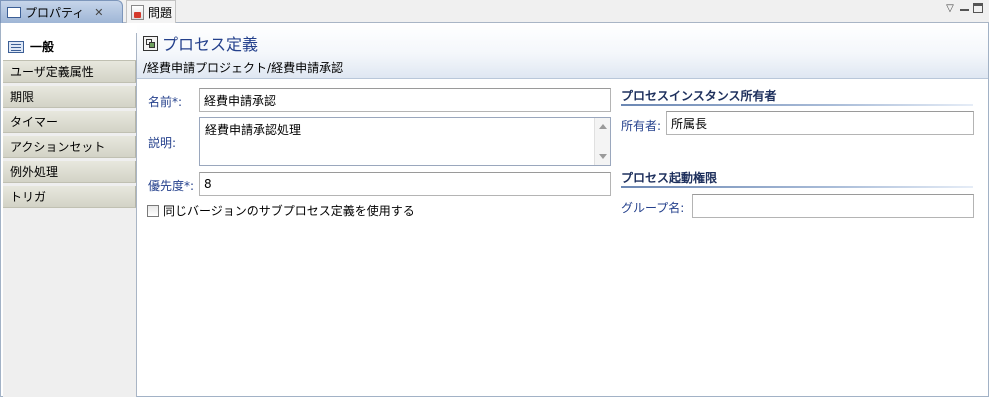  I want to click on same-version-subprocess-option: 同じバージョンのサブプロセス定義を使用する, so click(281, 210).